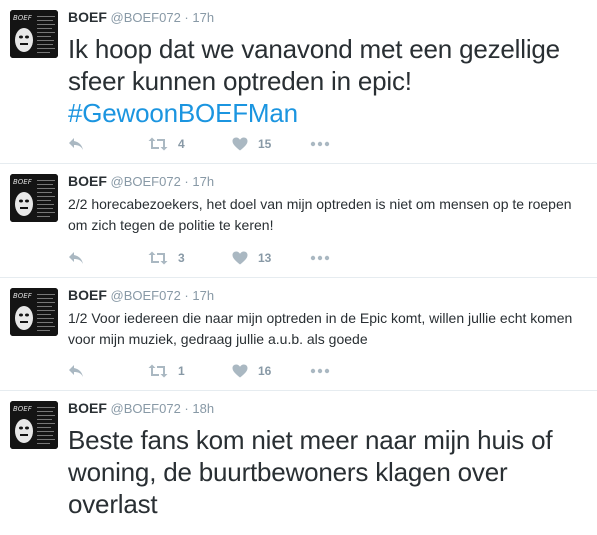 The width and height of the screenshot is (597, 535). Describe the element at coordinates (190, 258) in the screenshot. I see `retweet-button: 3` at that location.